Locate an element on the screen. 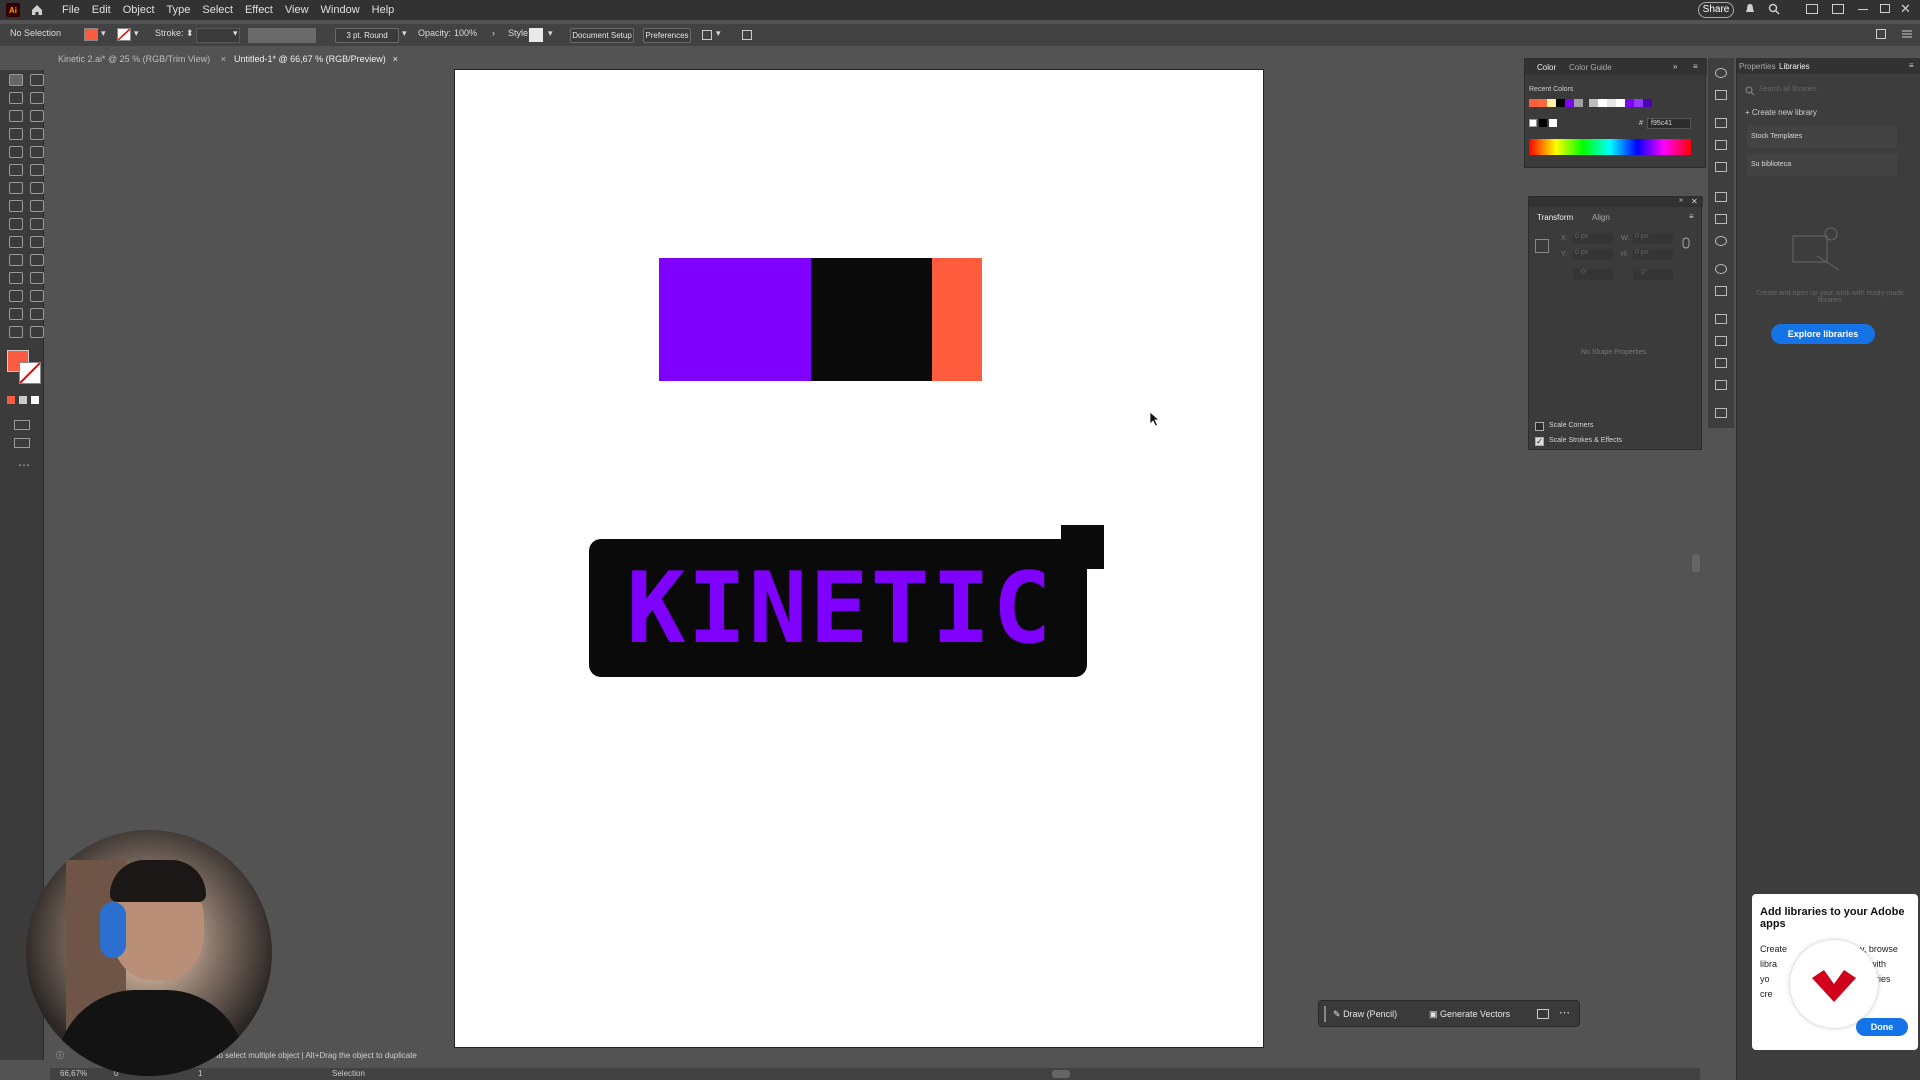 The image size is (1920, 1080). stroke-swatch is located at coordinates (124, 34).